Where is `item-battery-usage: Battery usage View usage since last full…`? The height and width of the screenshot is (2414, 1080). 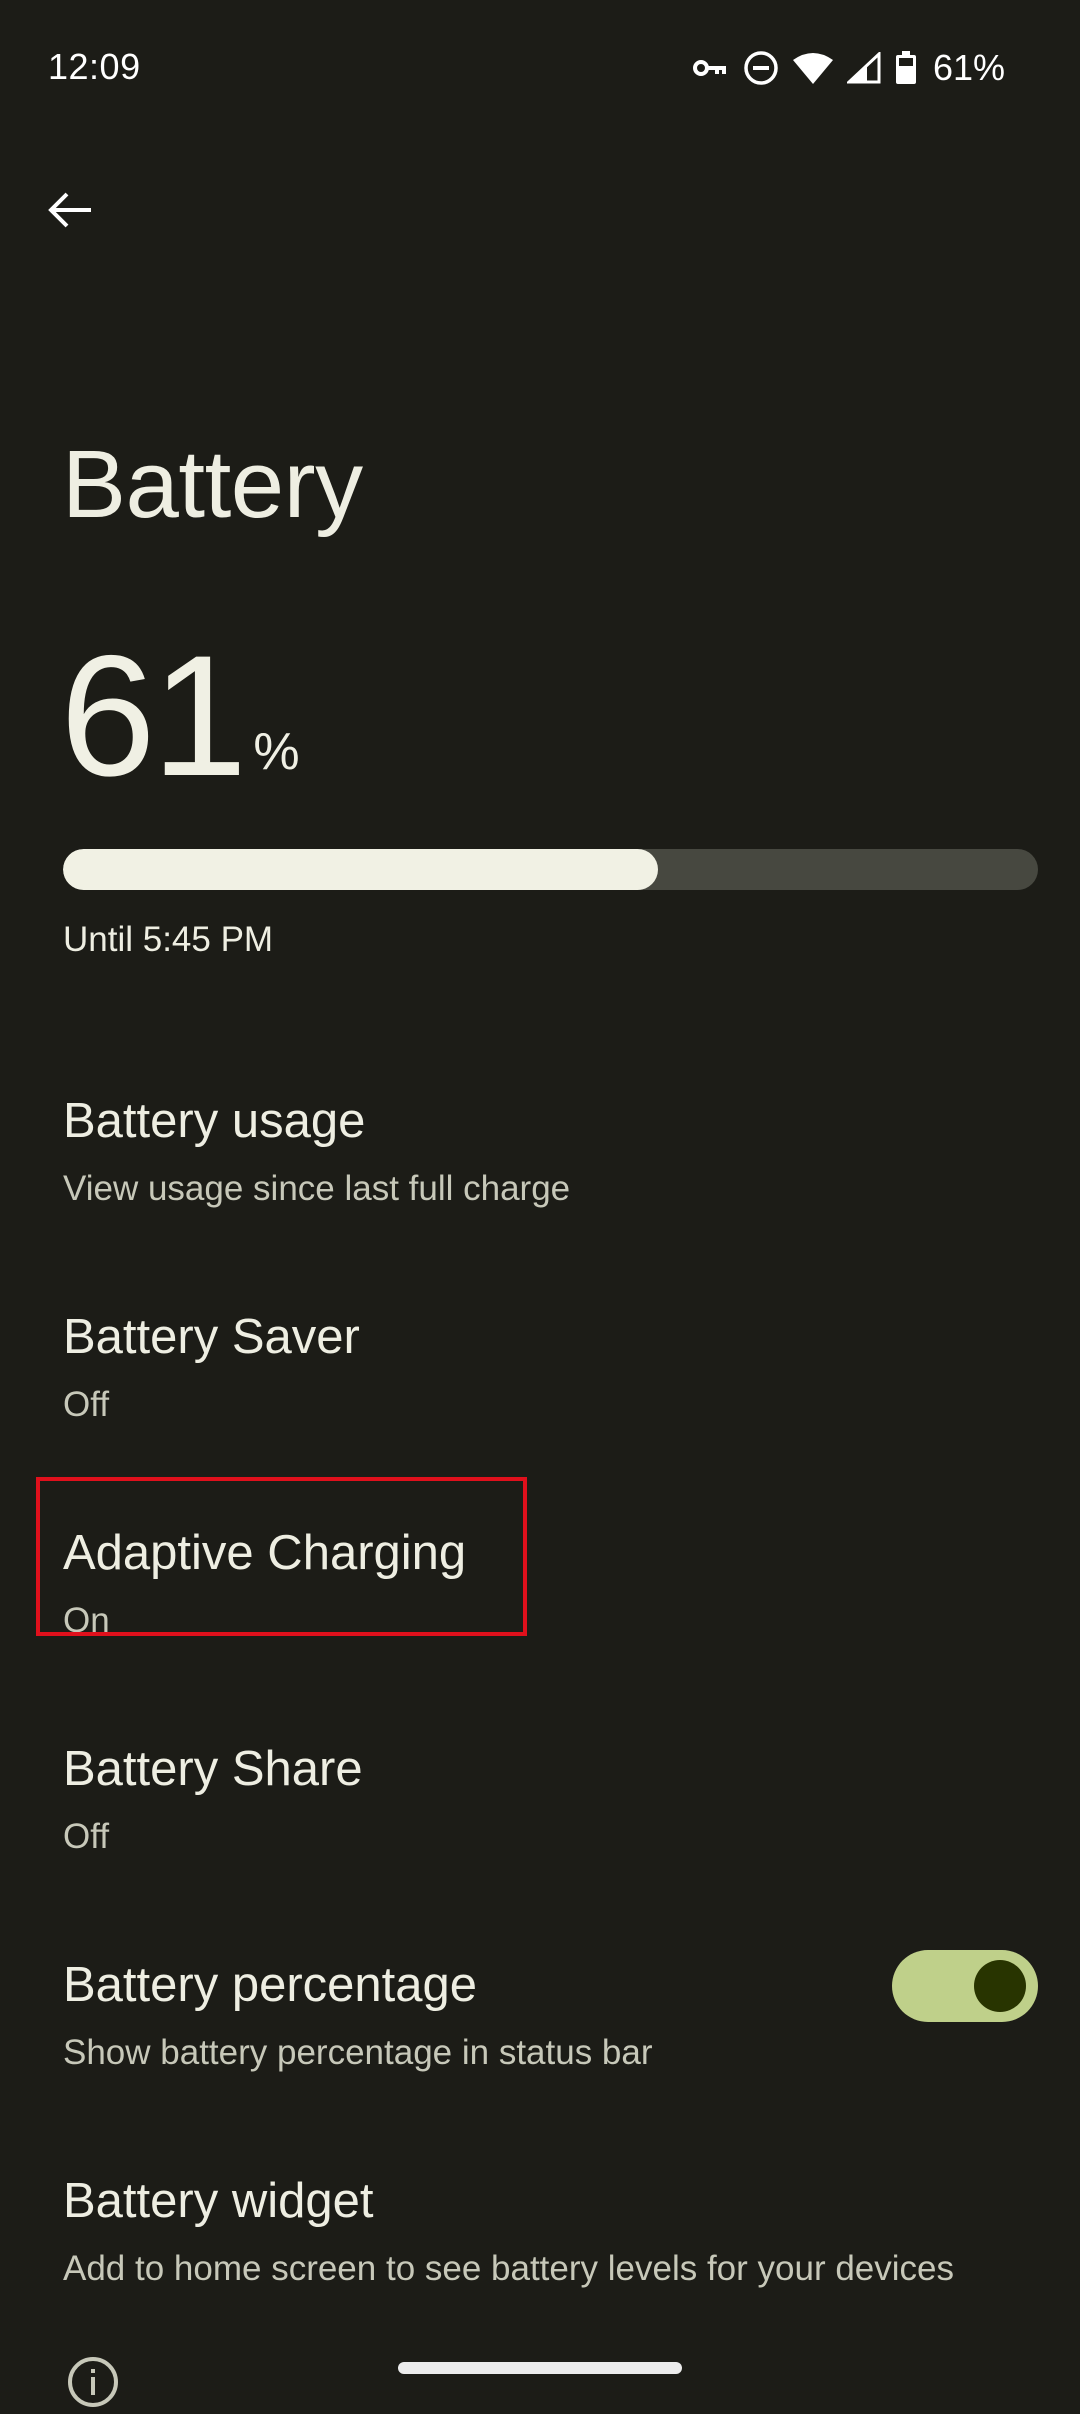
item-battery-usage: Battery usage View usage since last full… is located at coordinates (540, 1204).